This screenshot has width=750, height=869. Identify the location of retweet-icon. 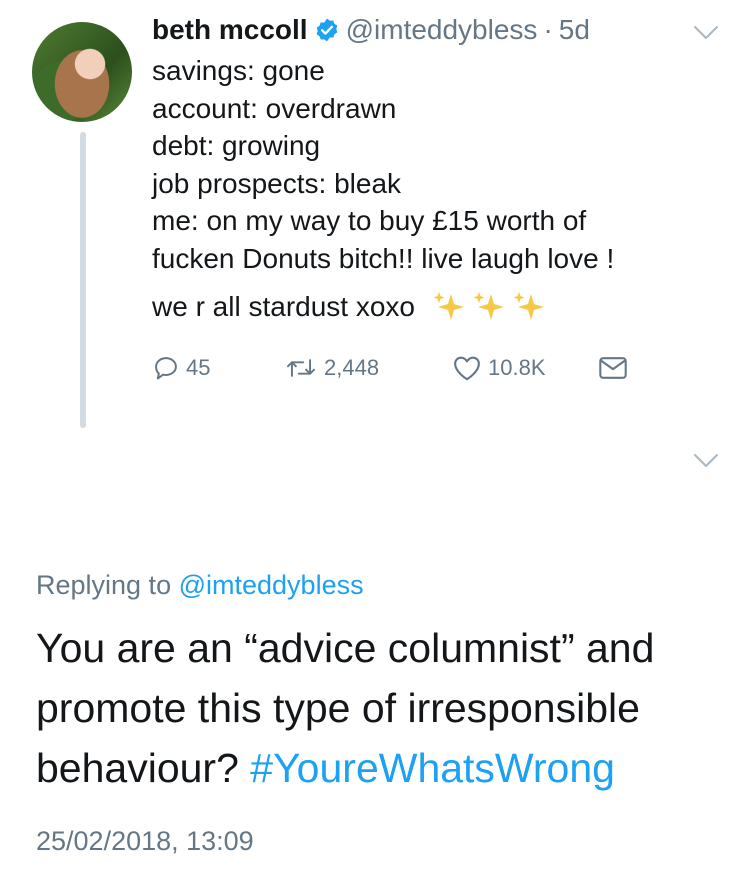
(301, 368).